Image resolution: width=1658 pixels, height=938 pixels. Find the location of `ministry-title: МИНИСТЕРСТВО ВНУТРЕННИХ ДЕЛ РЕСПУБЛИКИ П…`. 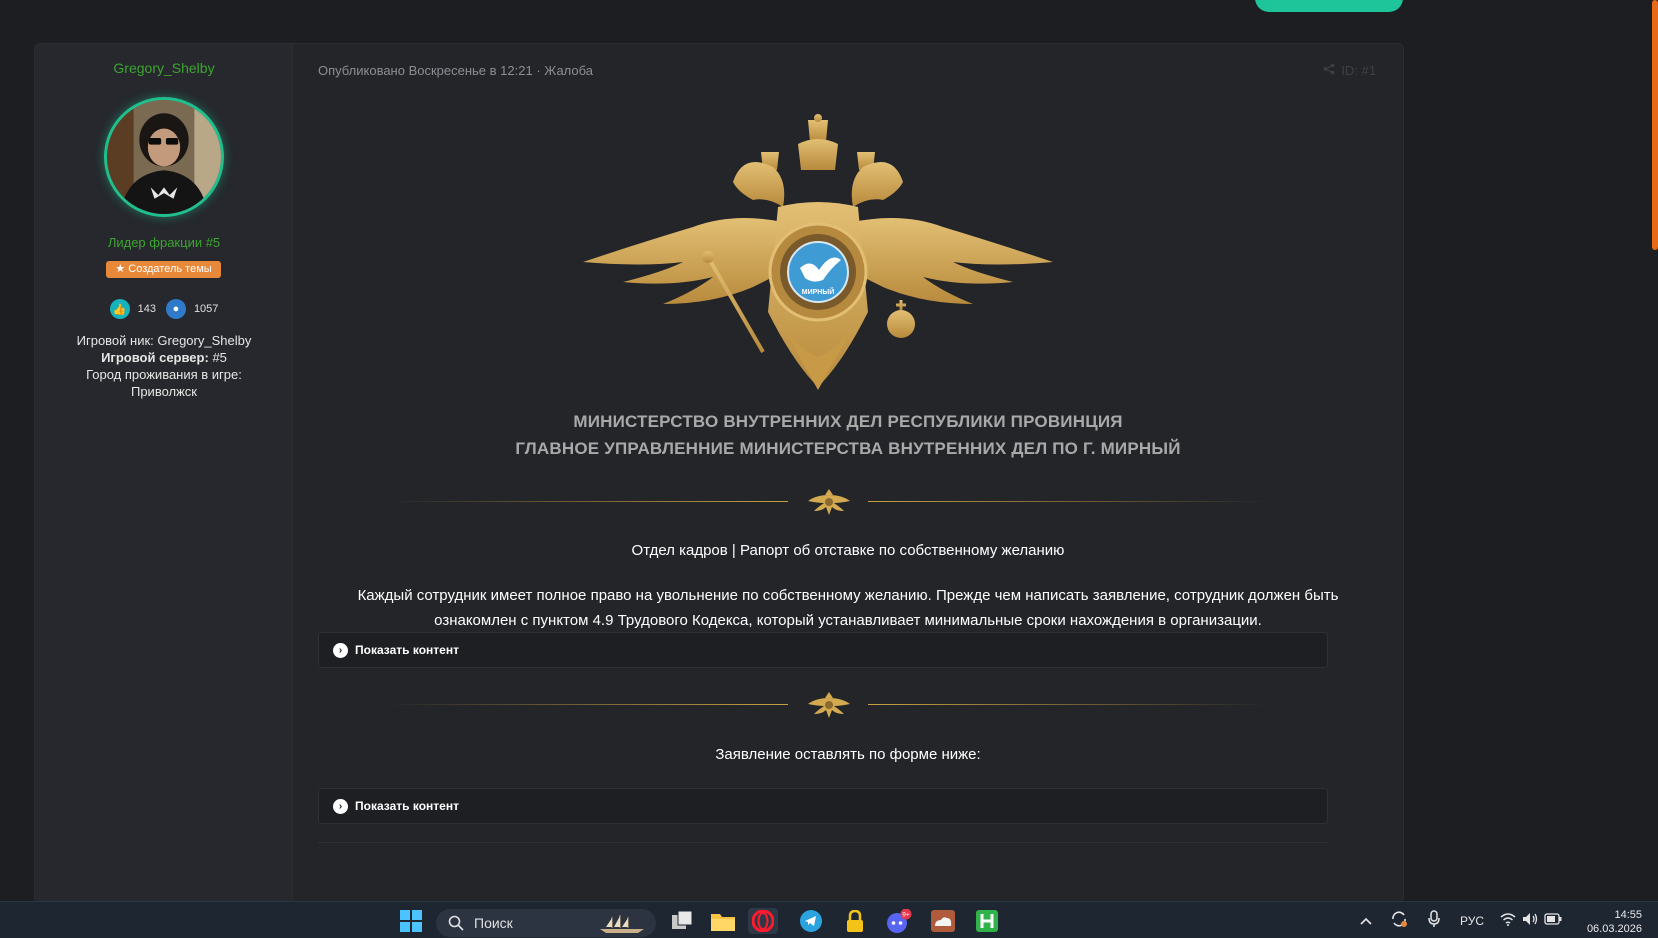

ministry-title: МИНИСТЕРСТВО ВНУТРЕННИХ ДЕЛ РЕСПУБЛИКИ П… is located at coordinates (848, 421).